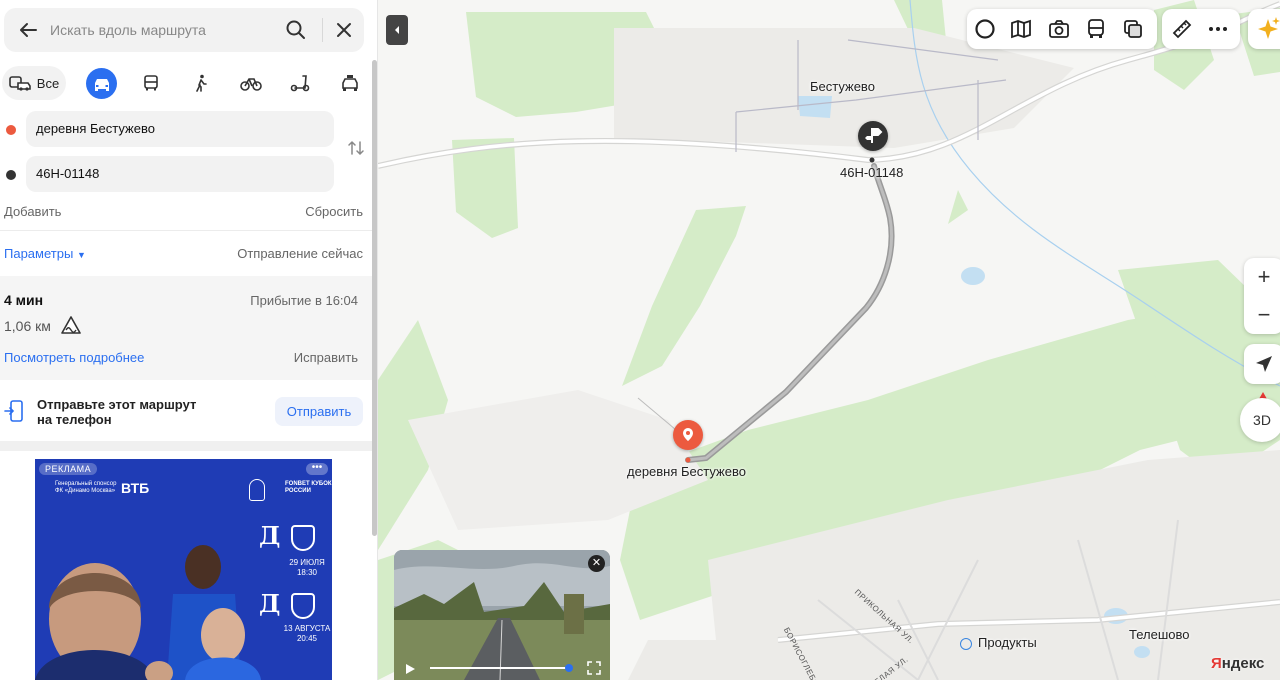  I want to click on navigation-arrow-icon, so click(1264, 364).